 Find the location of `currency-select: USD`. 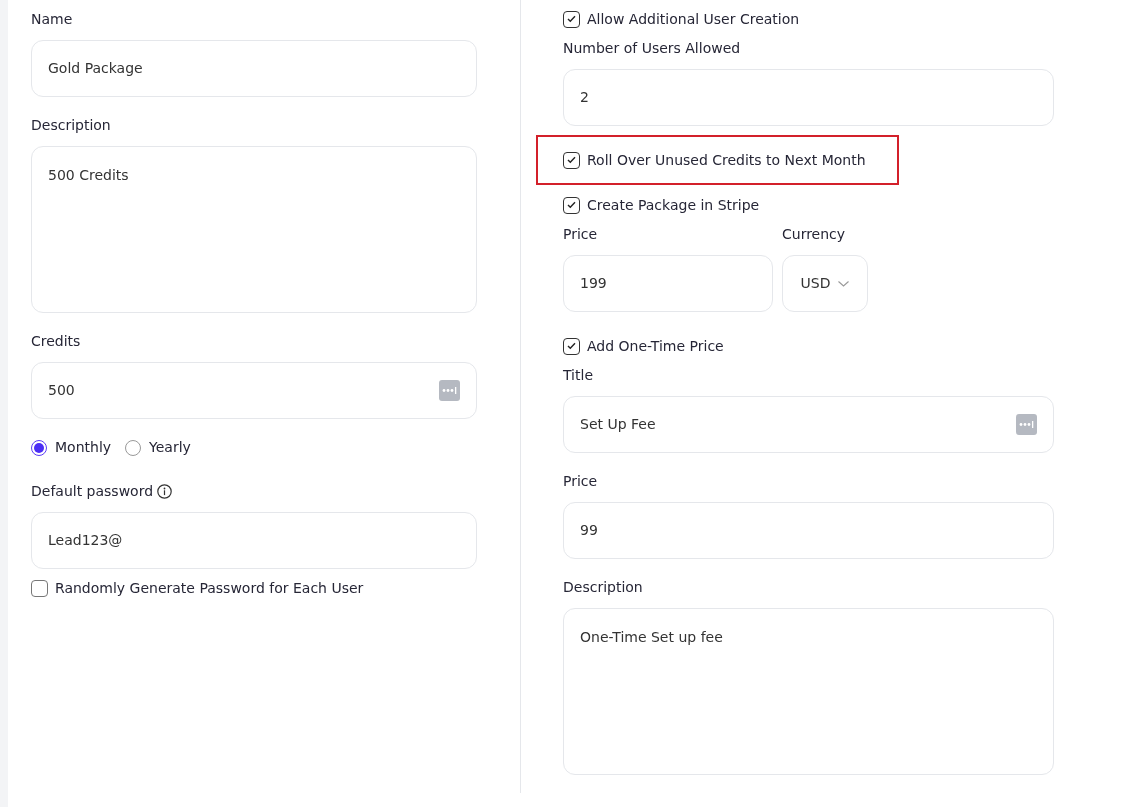

currency-select: USD is located at coordinates (825, 283).